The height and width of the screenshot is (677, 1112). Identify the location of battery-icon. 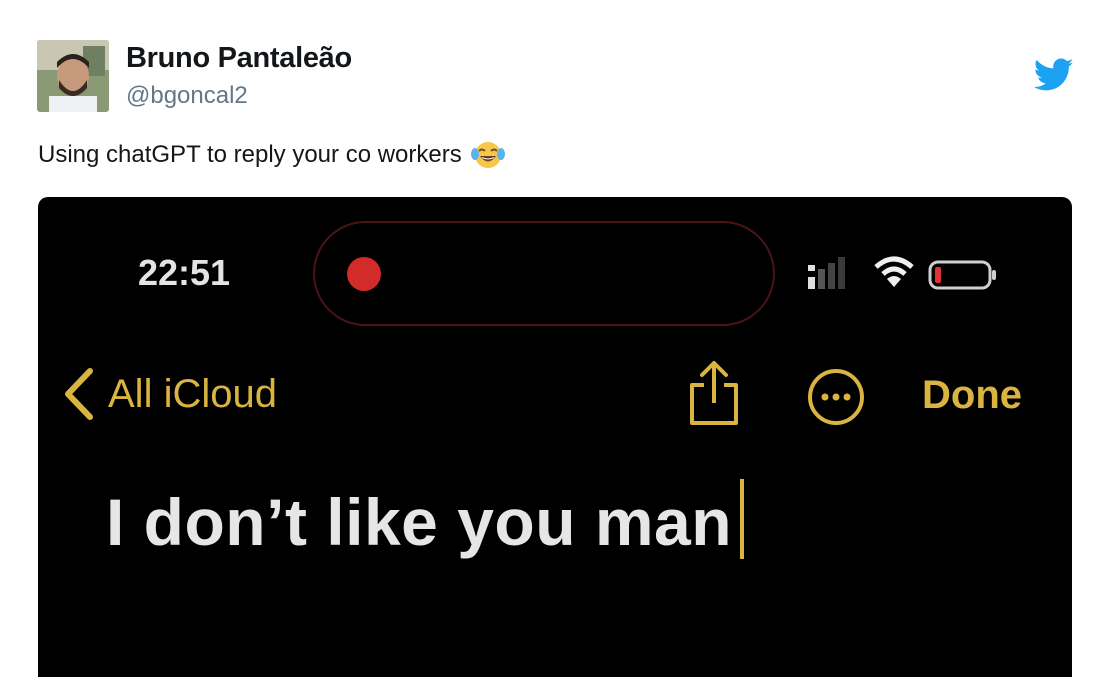
(962, 275).